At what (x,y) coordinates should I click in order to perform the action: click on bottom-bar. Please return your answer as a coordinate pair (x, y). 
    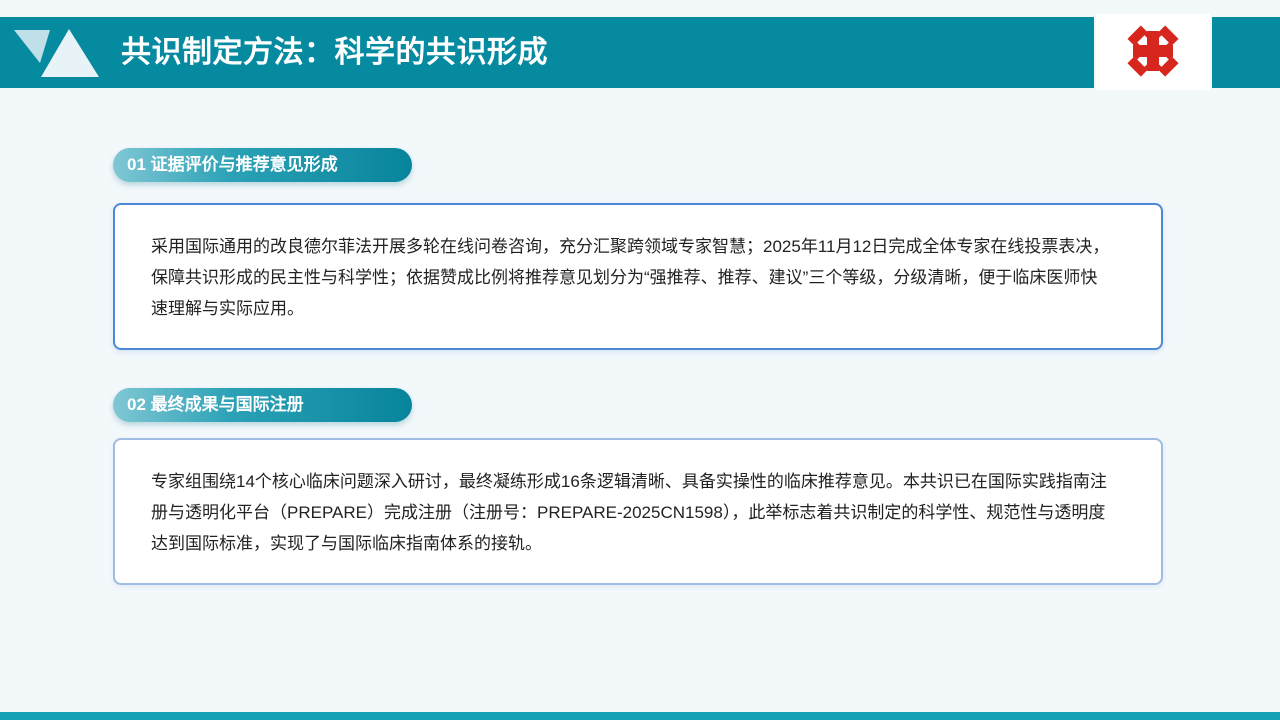
    Looking at the image, I should click on (640, 716).